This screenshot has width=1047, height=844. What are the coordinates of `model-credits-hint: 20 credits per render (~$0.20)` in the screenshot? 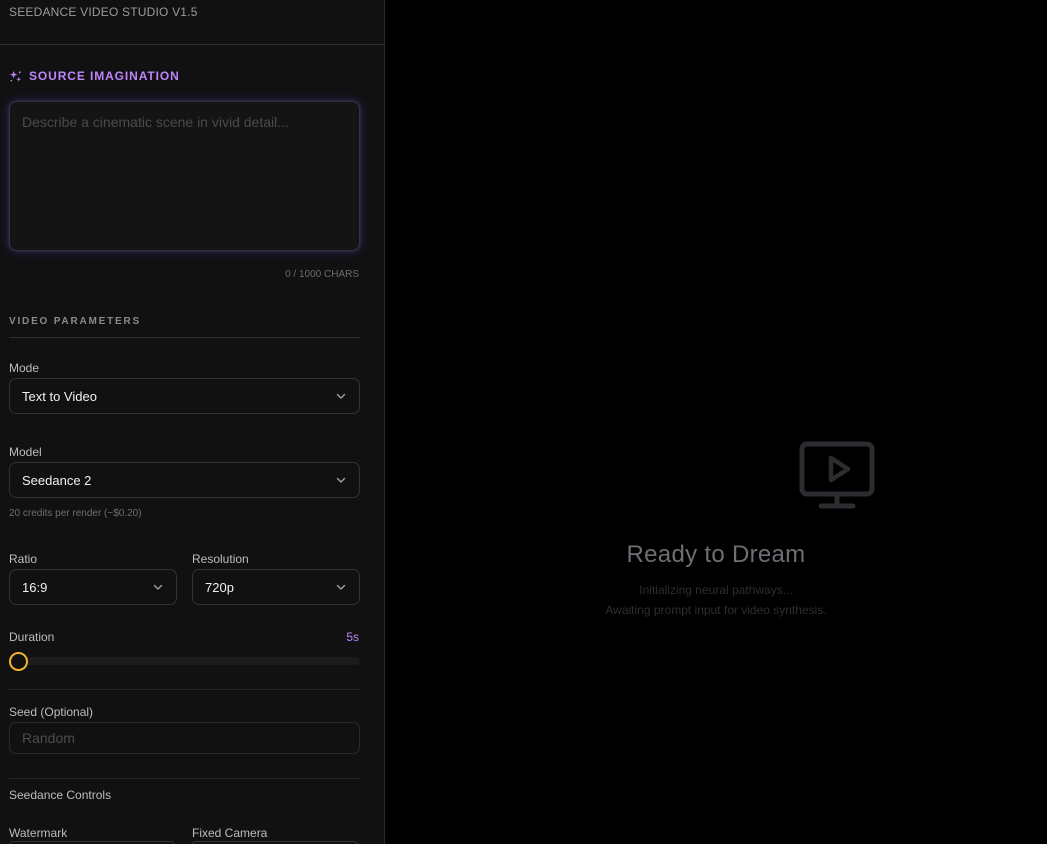 It's located at (75, 513).